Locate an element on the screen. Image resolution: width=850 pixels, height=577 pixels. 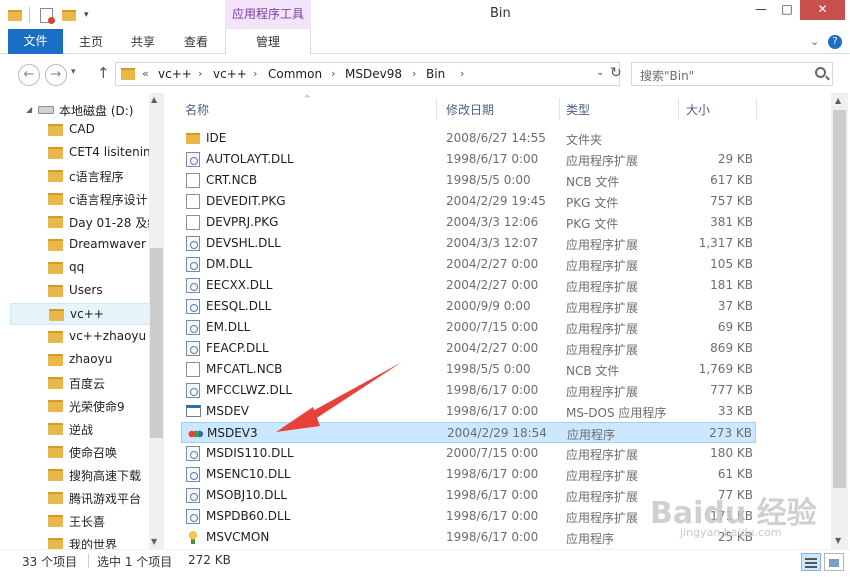
arrow-head is located at coordinates (298, 419).